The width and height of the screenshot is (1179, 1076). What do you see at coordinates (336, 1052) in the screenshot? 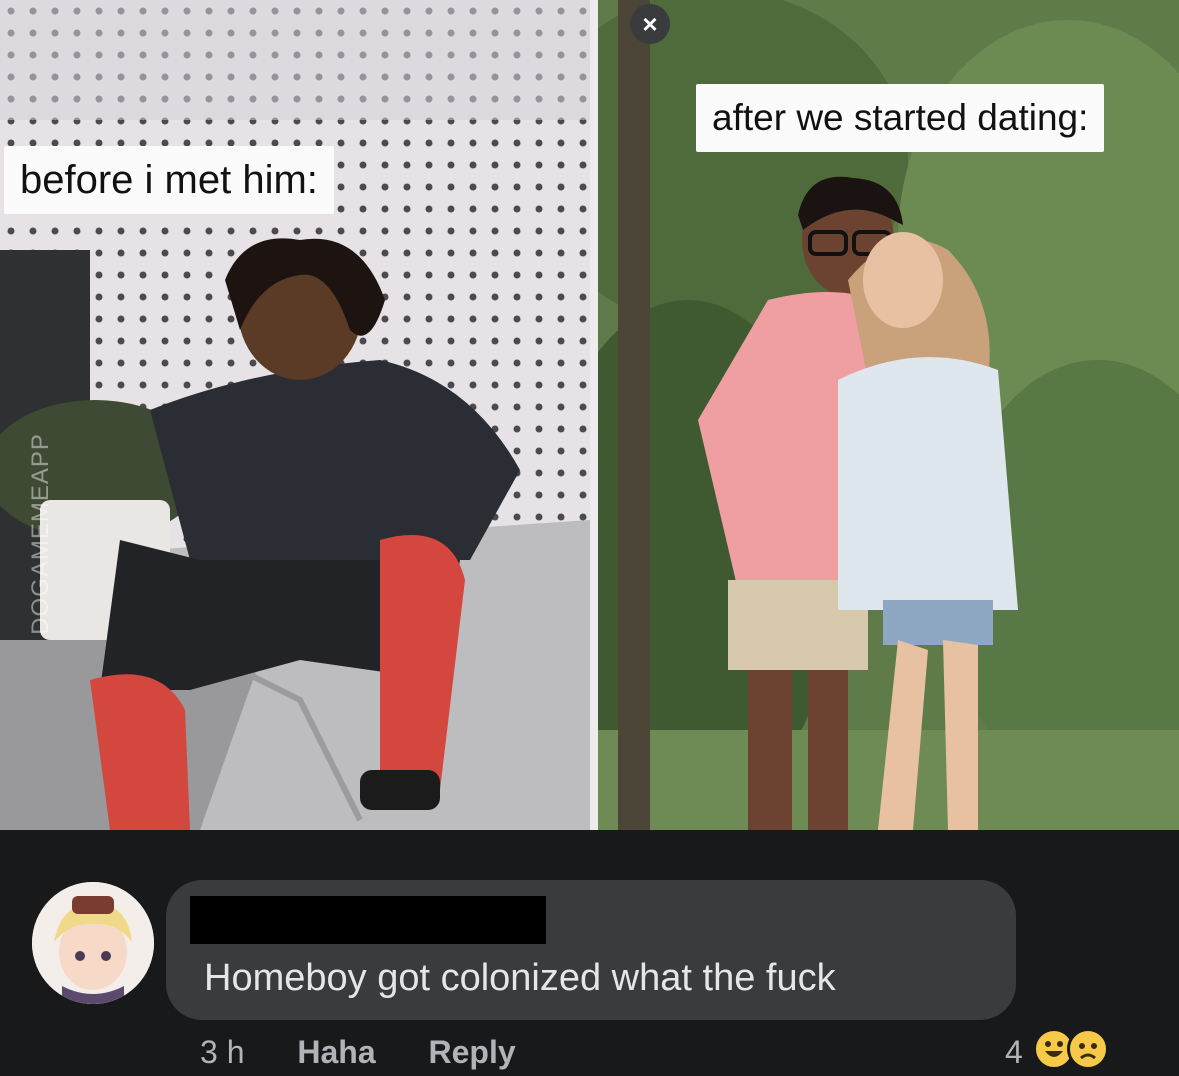
I see `haha-button: Haha` at bounding box center [336, 1052].